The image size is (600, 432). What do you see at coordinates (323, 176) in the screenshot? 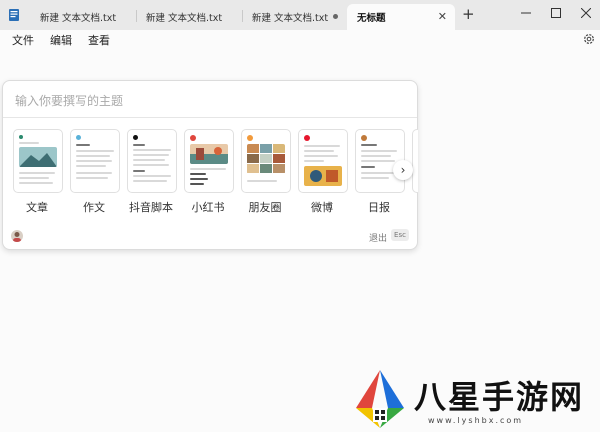
I see `illustration-image-icon` at bounding box center [323, 176].